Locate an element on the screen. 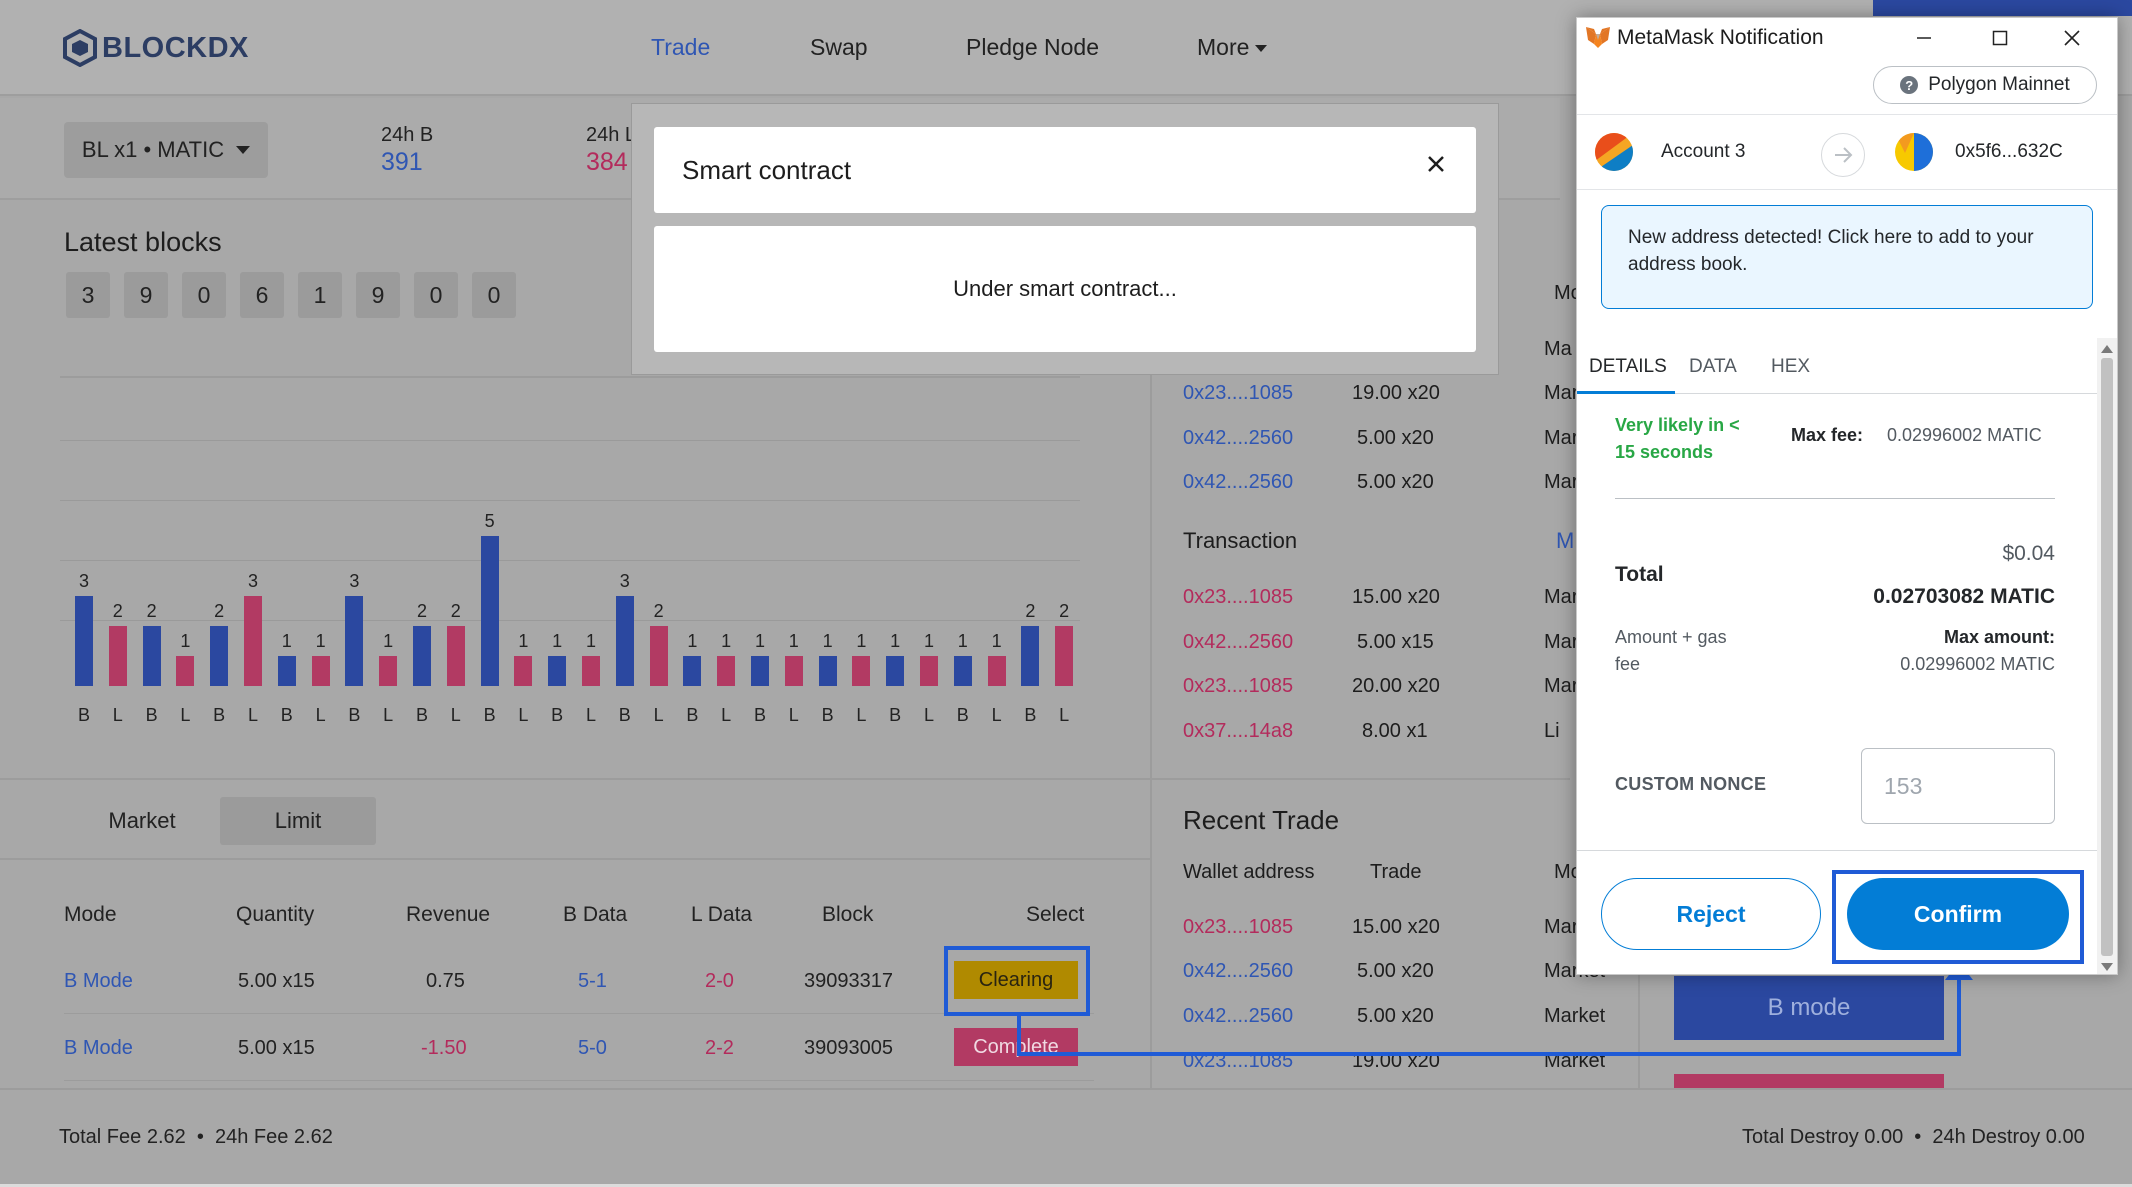  chart-category-label: B is located at coordinates (827, 715).